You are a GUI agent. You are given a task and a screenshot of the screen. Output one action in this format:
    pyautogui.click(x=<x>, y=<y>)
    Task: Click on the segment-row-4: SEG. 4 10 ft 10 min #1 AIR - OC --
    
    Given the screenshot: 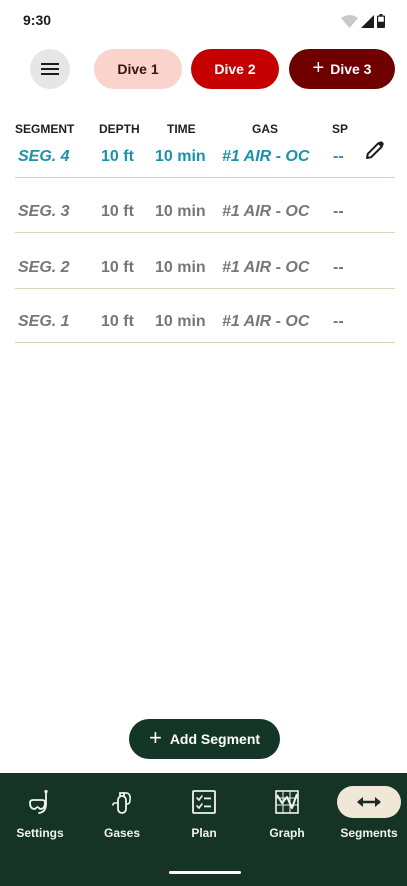 What is the action you would take?
    pyautogui.click(x=205, y=150)
    